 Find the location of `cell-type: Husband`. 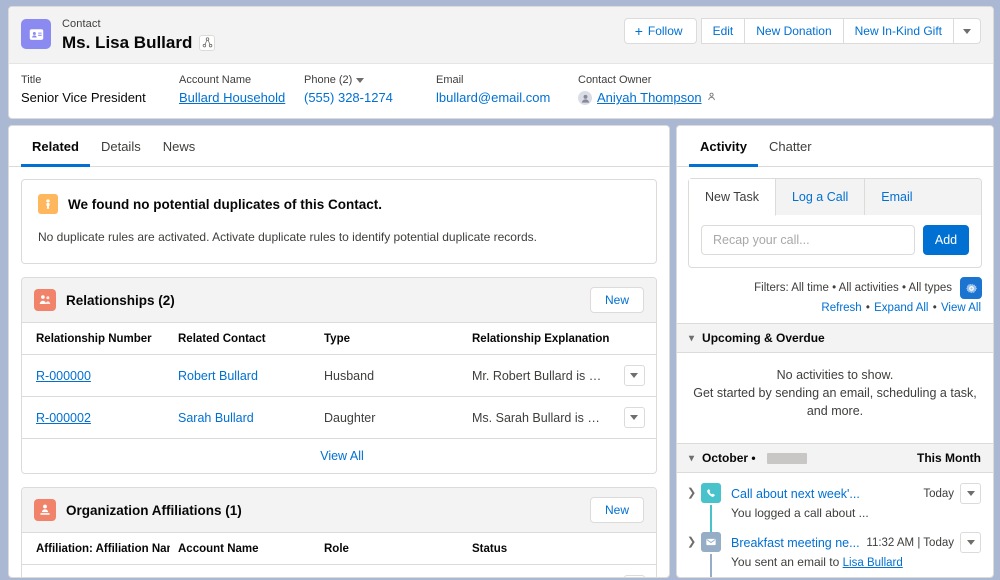

cell-type: Husband is located at coordinates (390, 375).